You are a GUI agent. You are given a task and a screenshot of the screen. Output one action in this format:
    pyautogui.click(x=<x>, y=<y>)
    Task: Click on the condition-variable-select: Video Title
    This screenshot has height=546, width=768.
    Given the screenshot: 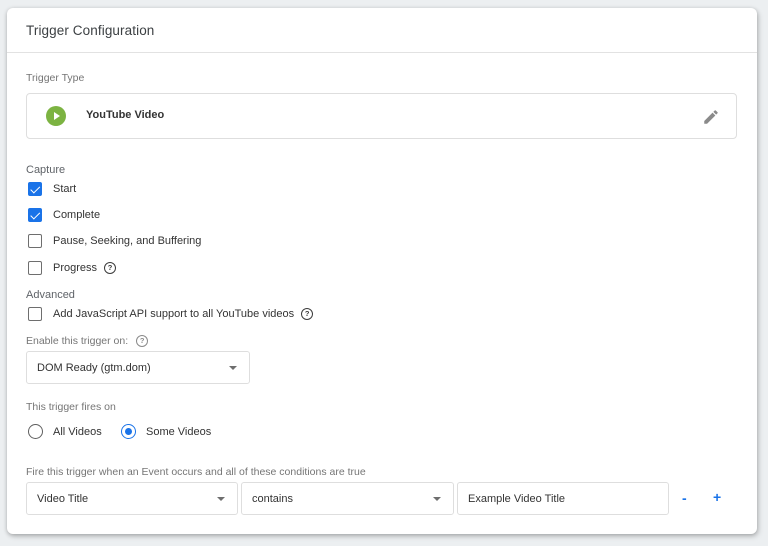 What is the action you would take?
    pyautogui.click(x=132, y=498)
    